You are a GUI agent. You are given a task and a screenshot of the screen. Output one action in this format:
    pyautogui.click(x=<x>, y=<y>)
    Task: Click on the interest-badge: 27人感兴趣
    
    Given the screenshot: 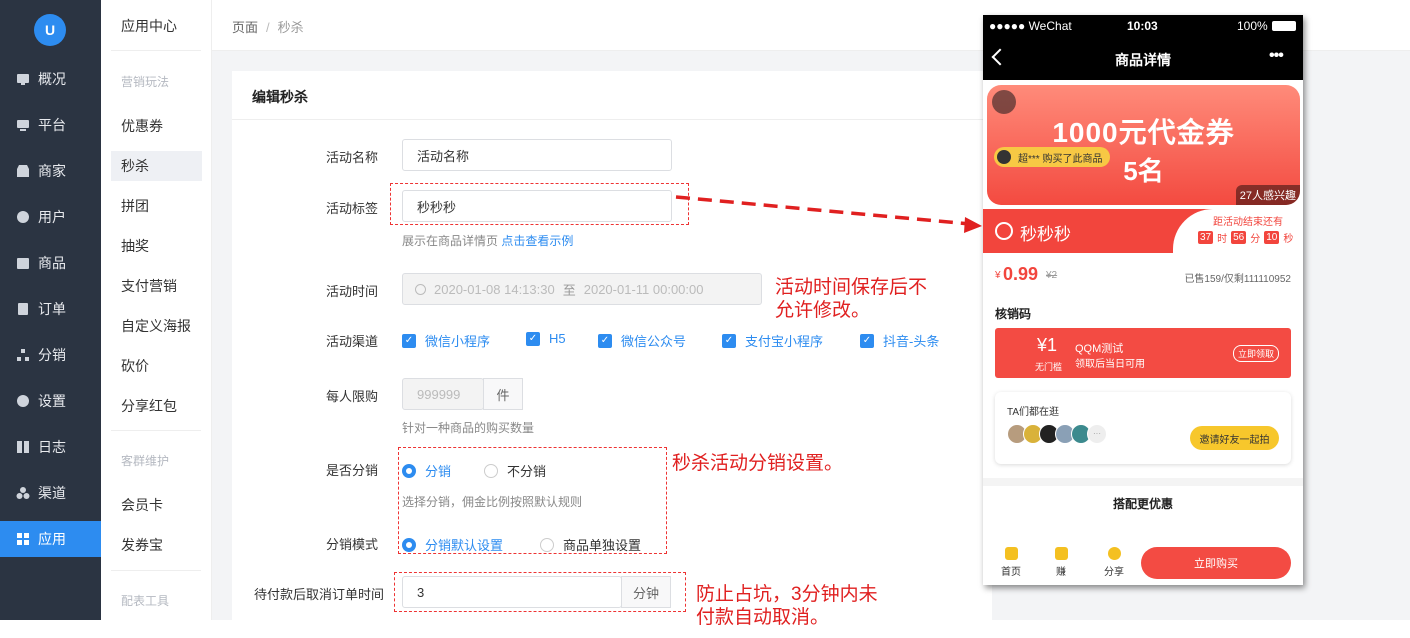 What is the action you would take?
    pyautogui.click(x=1267, y=195)
    